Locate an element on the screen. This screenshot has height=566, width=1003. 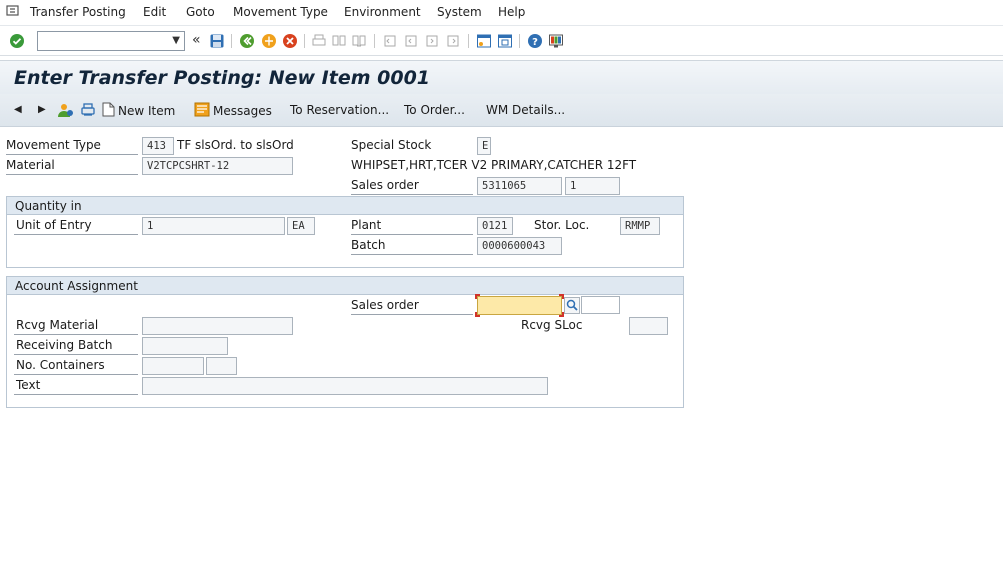
movement-type-label: Movement Type is located at coordinates (53, 145).